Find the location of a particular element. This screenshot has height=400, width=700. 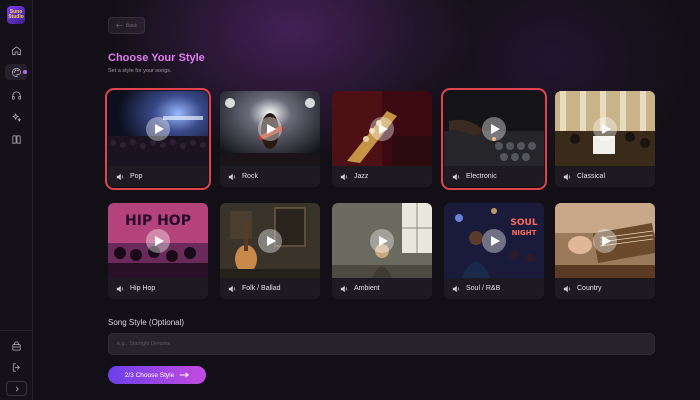

song-style-label: Song Style (Optional) is located at coordinates (146, 322).